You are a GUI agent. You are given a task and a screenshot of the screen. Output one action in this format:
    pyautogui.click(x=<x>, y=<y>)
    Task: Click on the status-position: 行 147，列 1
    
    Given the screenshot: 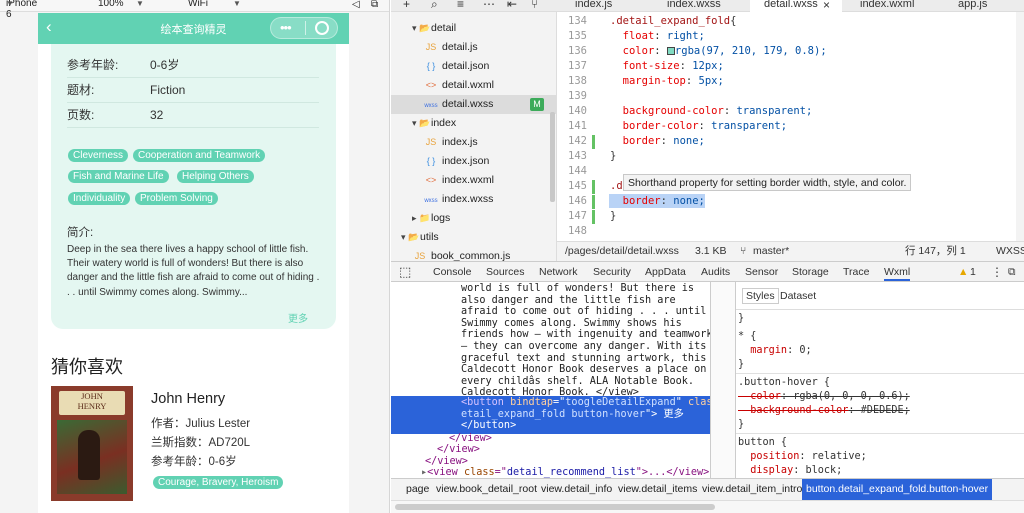 What is the action you would take?
    pyautogui.click(x=935, y=251)
    